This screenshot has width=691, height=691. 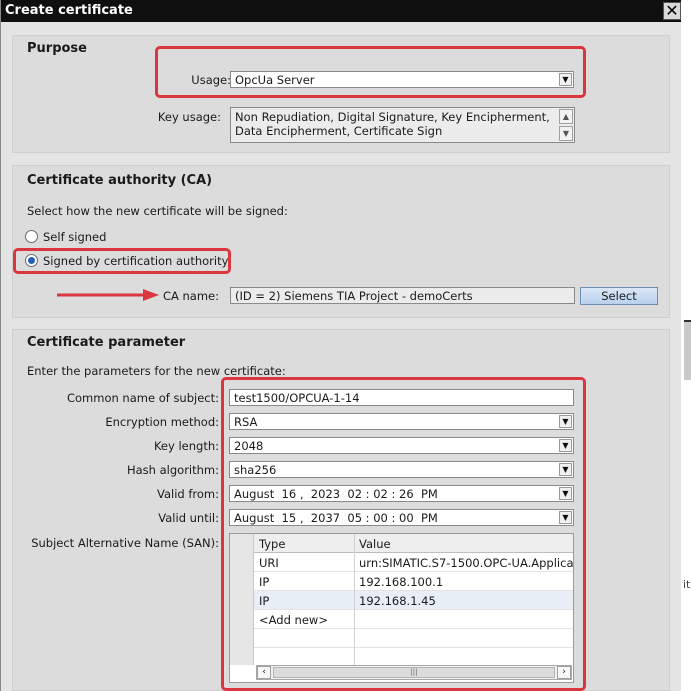 I want to click on add-new-cell: <Add new>, so click(x=293, y=620).